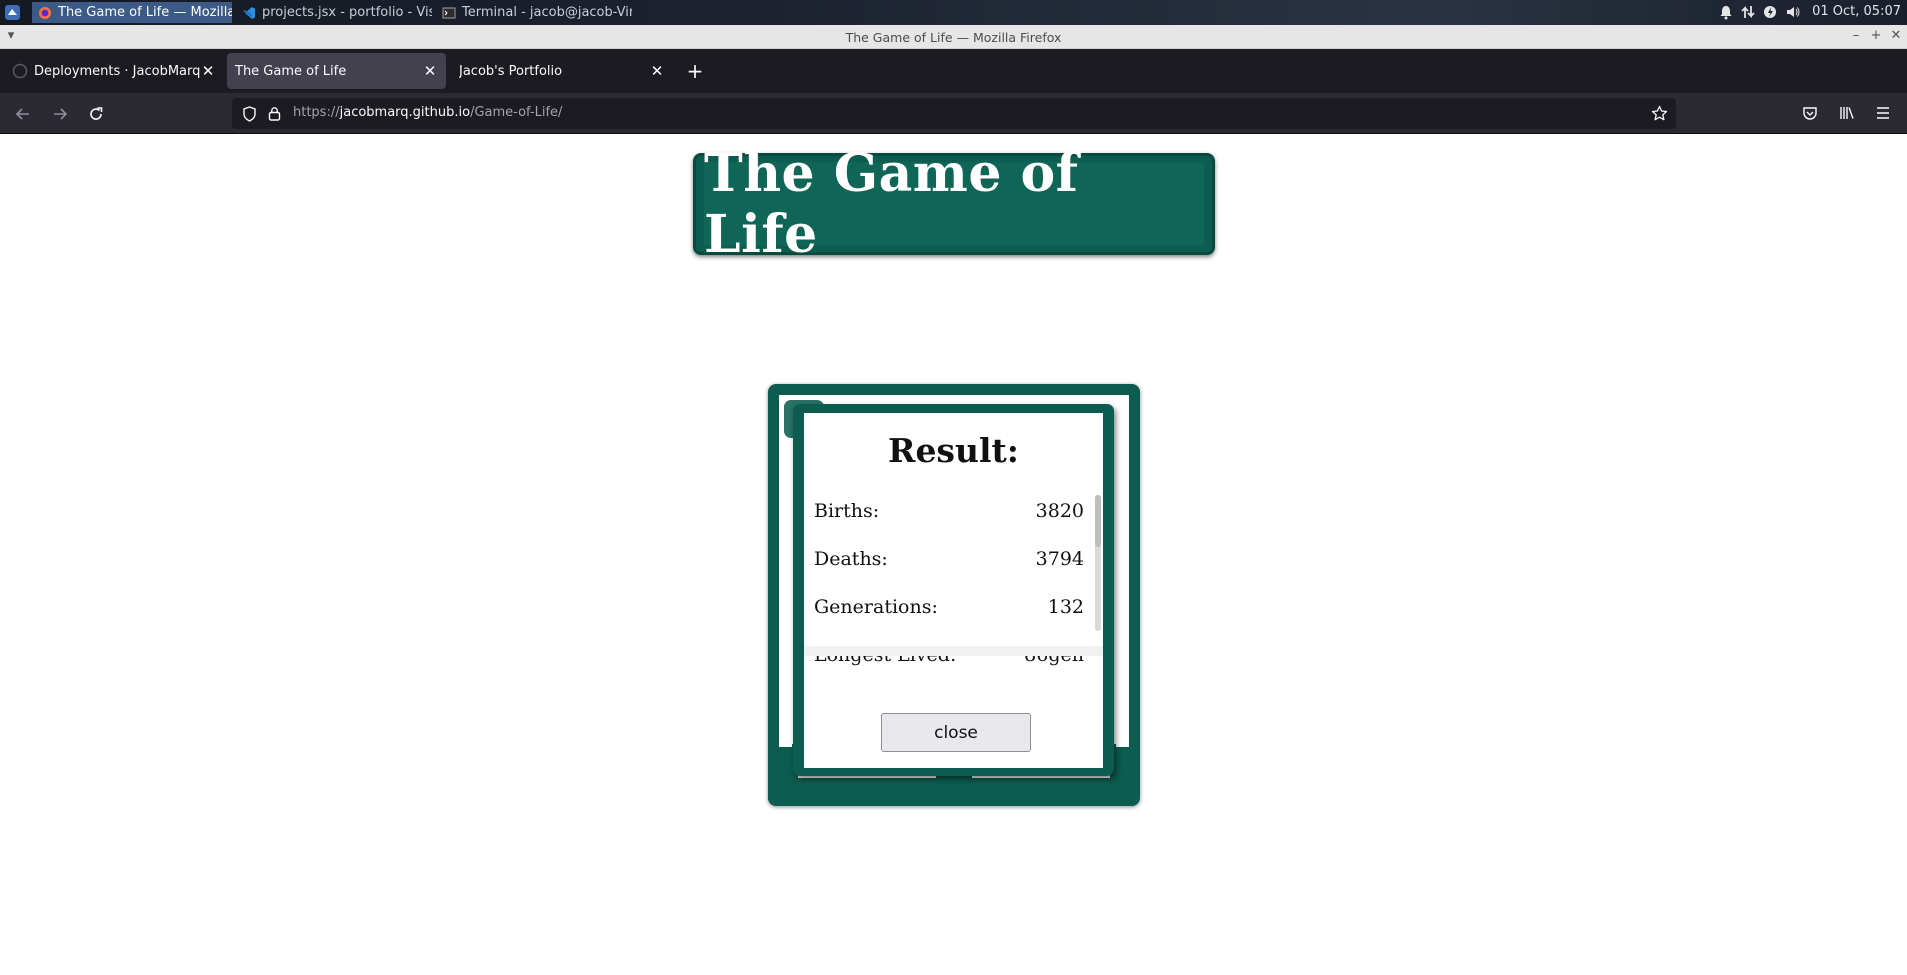  Describe the element at coordinates (949, 611) in the screenshot. I see `stat-row-generations: Generations: 132` at that location.